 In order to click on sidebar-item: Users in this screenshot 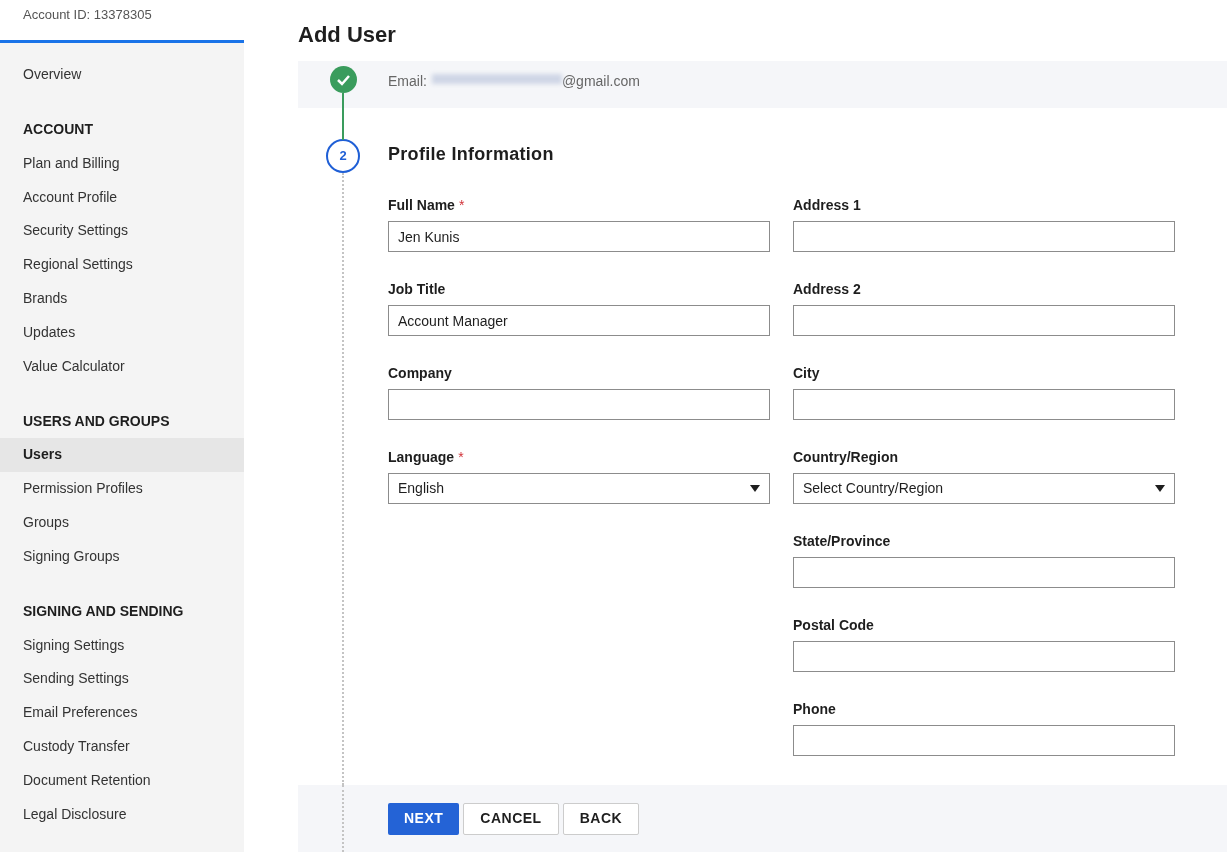, I will do `click(122, 455)`.